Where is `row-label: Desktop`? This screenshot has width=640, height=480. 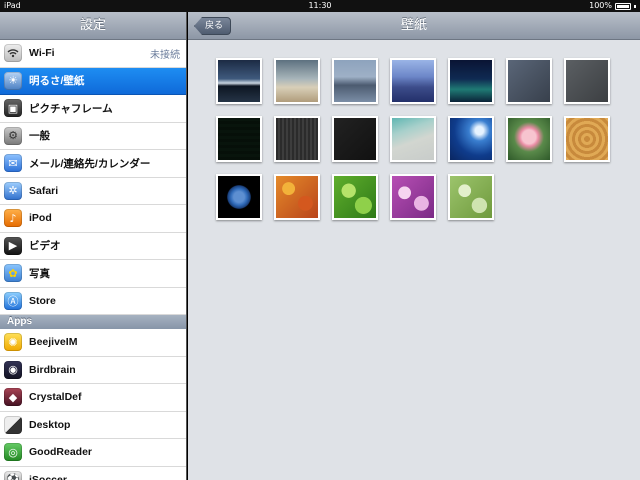
row-label: Desktop is located at coordinates (50, 424).